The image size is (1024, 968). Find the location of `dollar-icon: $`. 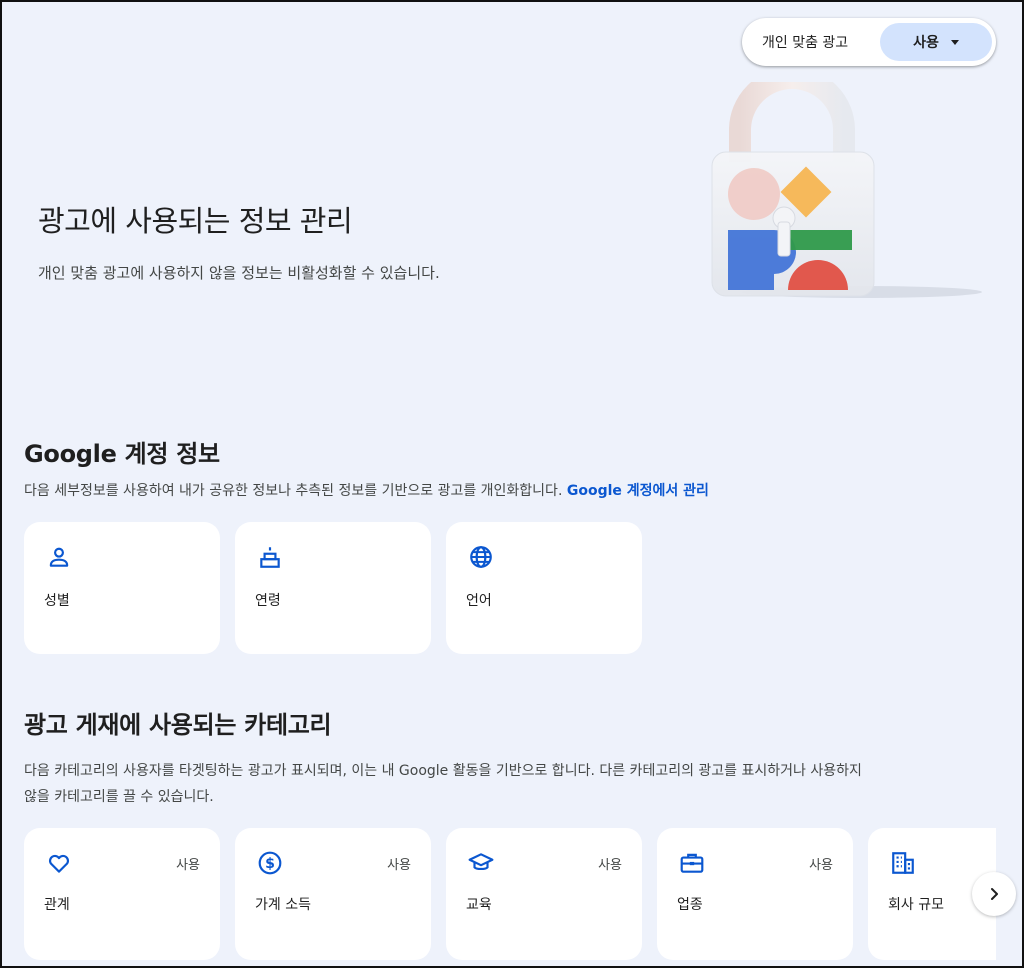

dollar-icon: $ is located at coordinates (270, 863).